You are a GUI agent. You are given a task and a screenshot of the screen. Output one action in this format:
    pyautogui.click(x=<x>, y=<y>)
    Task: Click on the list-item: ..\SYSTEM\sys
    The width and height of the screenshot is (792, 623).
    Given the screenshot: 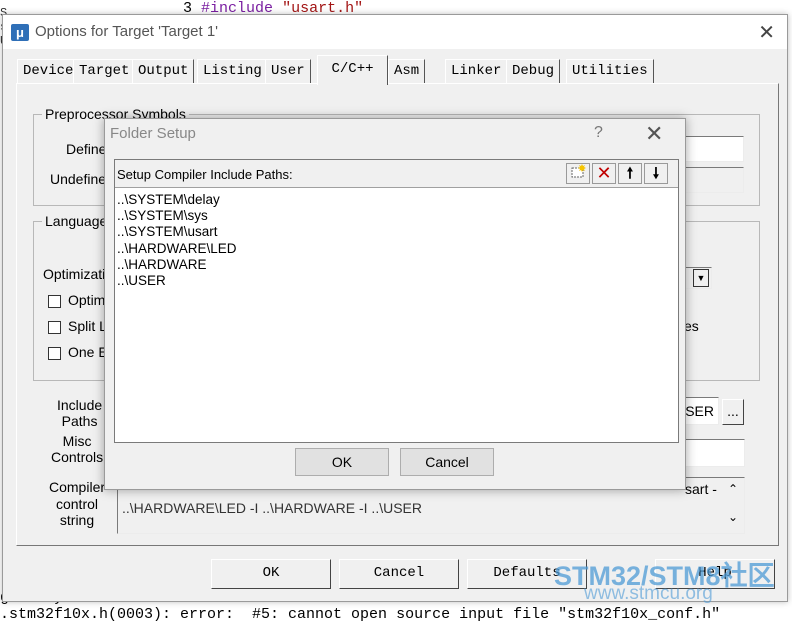 What is the action you would take?
    pyautogui.click(x=177, y=216)
    